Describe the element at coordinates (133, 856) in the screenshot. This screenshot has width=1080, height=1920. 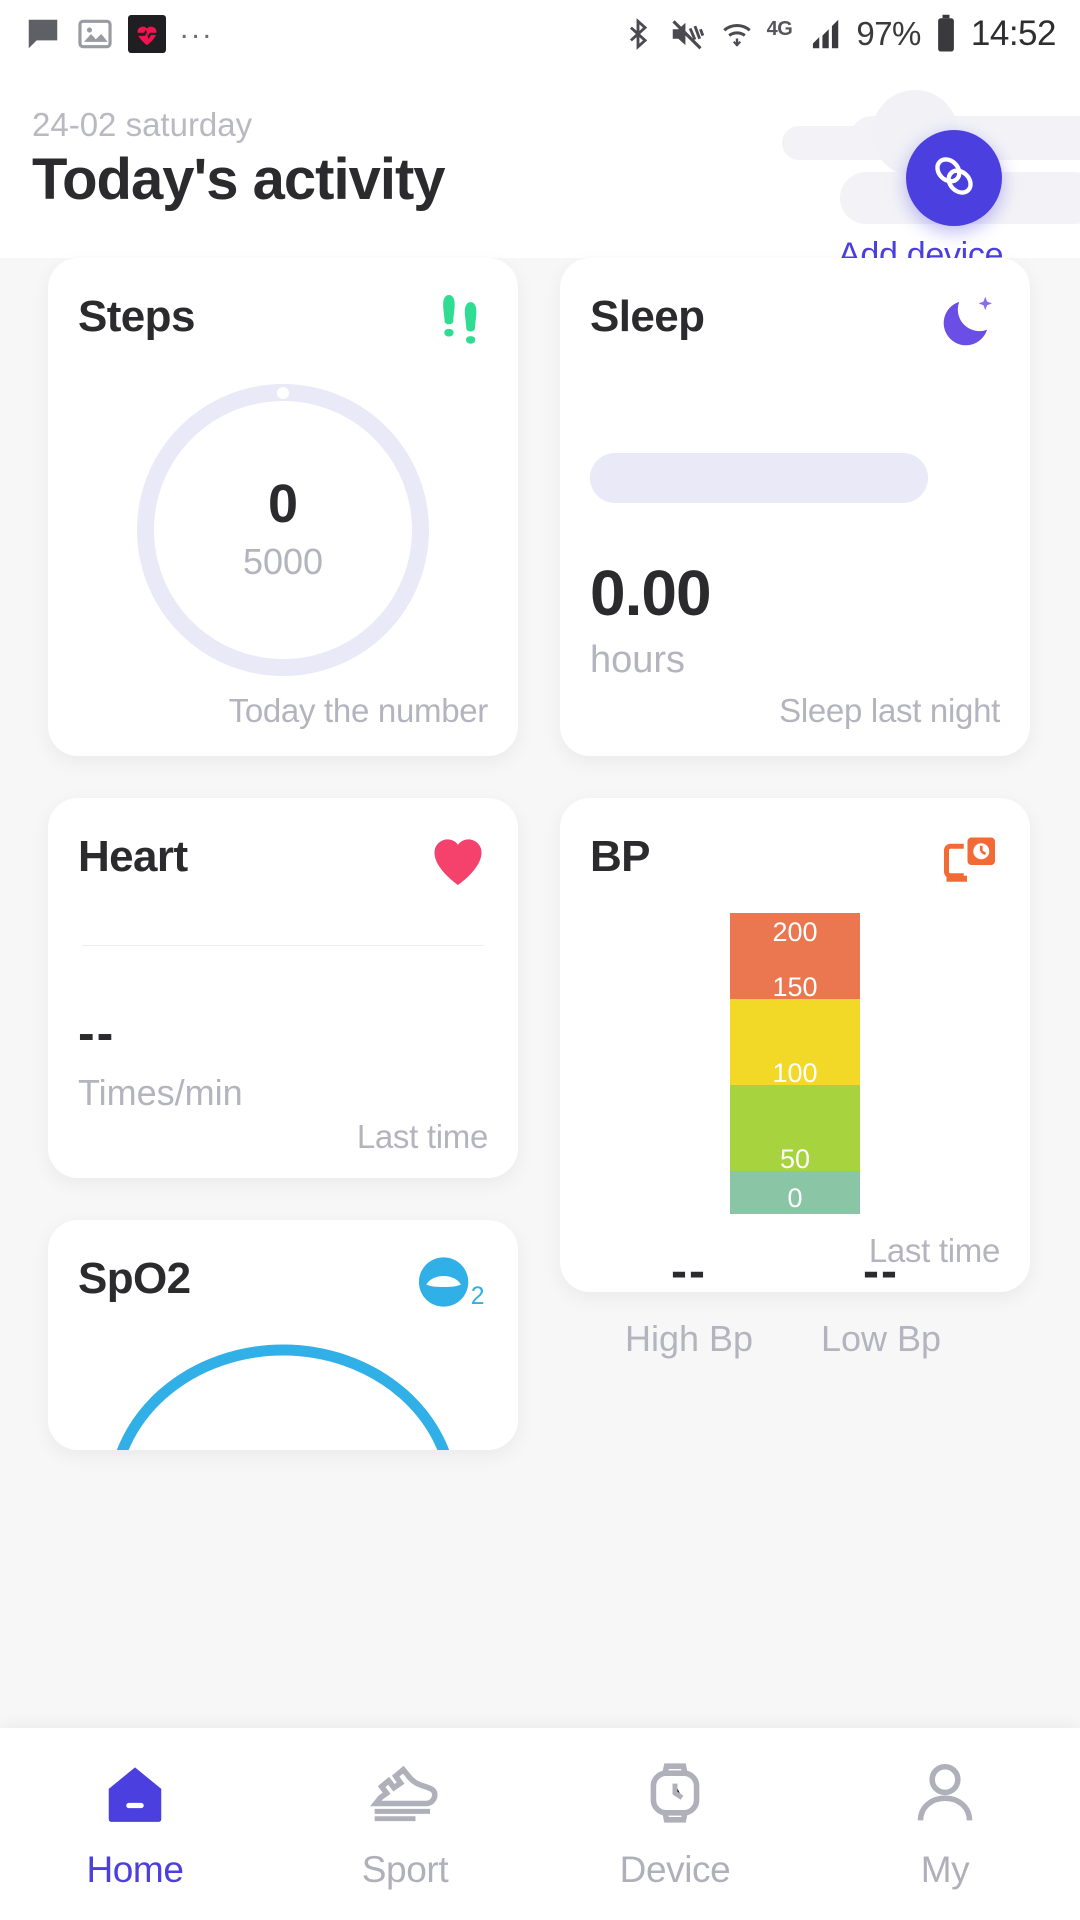
I see `heart-card-title: Heart` at that location.